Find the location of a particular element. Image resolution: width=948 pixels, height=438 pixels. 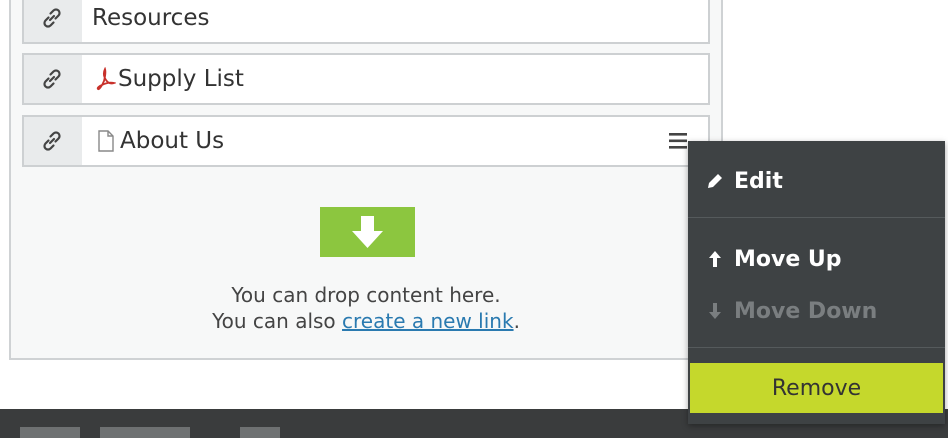

arrow-up-icon is located at coordinates (715, 259).